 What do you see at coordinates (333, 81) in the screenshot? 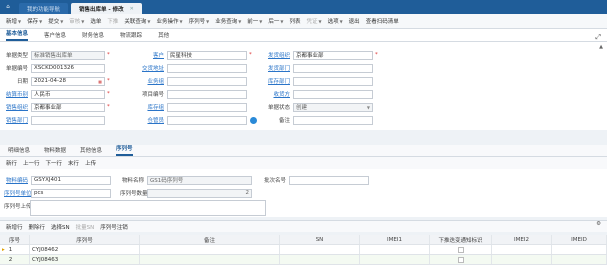
I see `stock-dept-input` at bounding box center [333, 81].